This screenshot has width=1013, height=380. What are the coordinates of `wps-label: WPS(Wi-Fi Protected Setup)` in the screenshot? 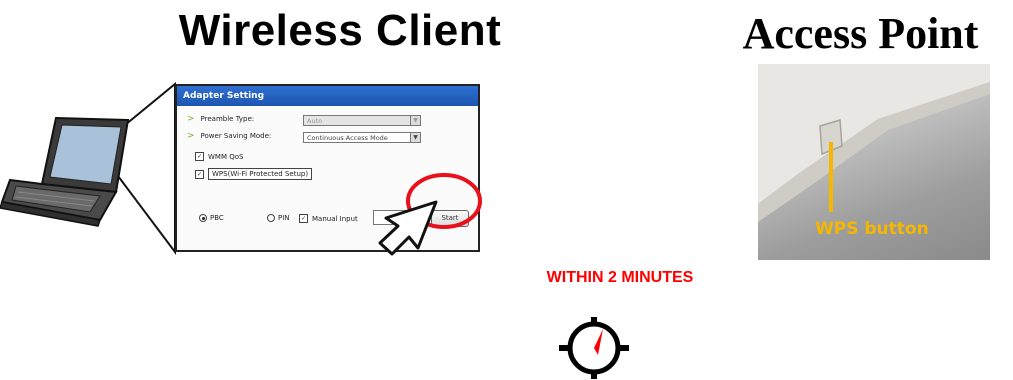 It's located at (260, 174).